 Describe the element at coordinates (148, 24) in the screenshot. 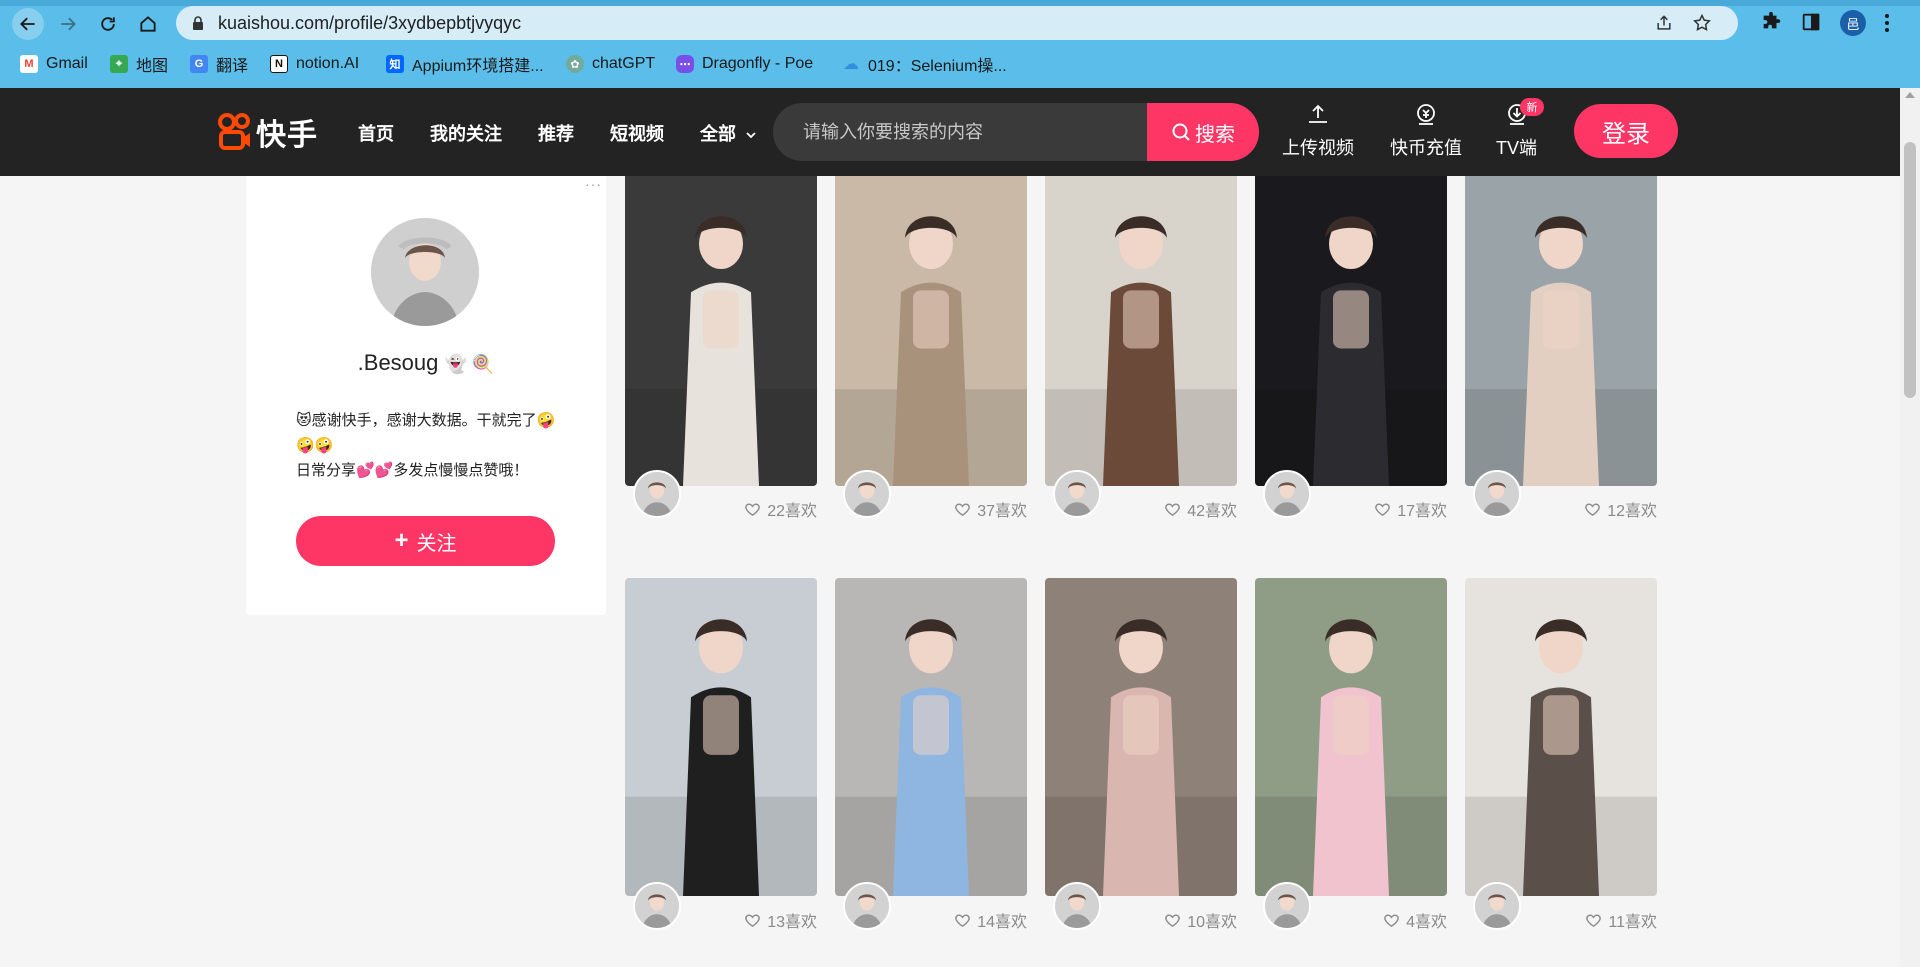

I see `home-button` at that location.